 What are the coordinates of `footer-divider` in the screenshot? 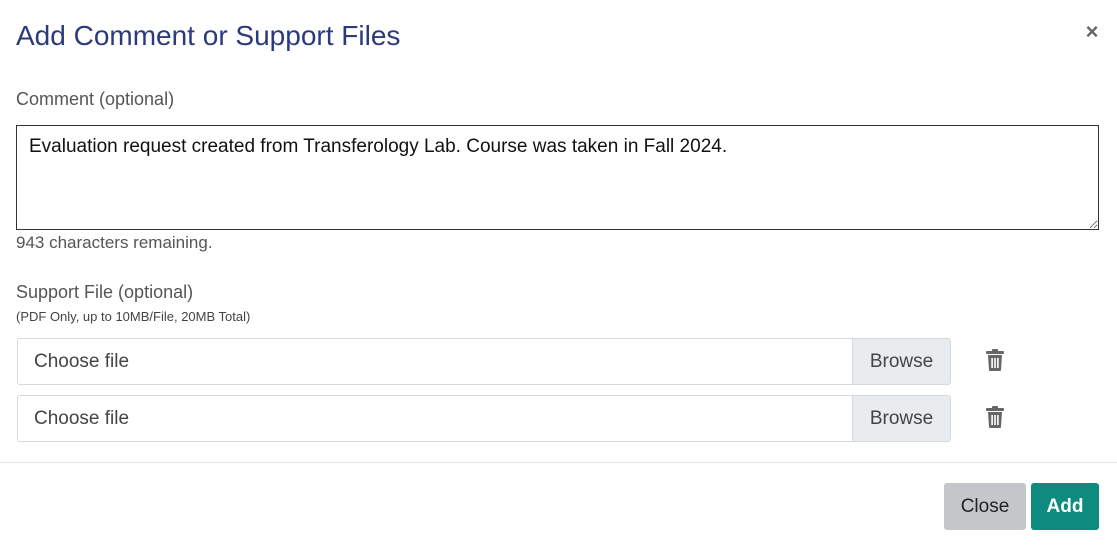 It's located at (558, 462).